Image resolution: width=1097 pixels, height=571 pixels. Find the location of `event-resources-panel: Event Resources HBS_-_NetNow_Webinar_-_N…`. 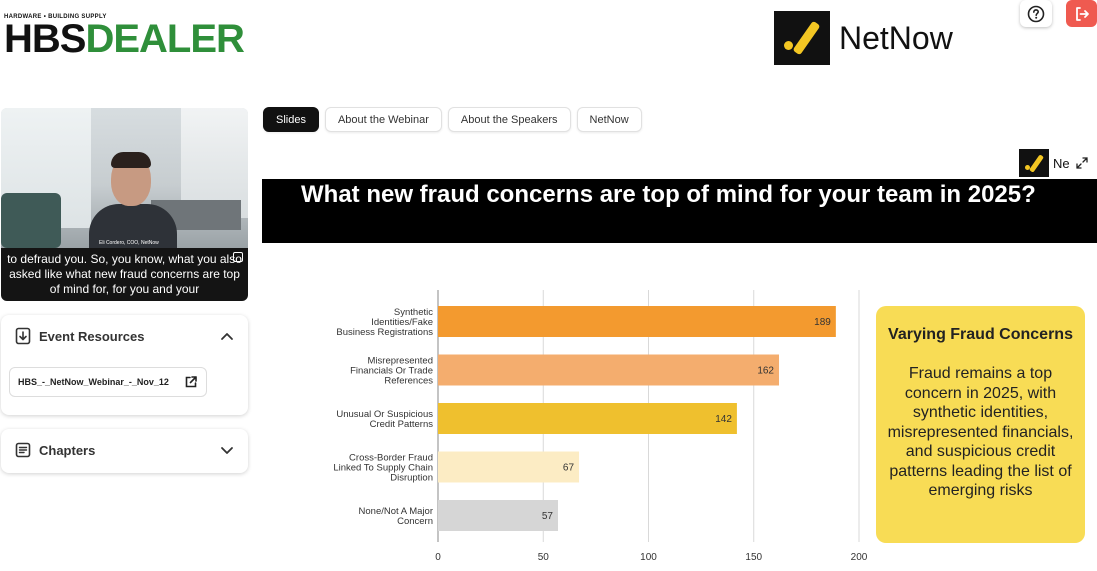

event-resources-panel: Event Resources HBS_-_NetNow_Webinar_-_N… is located at coordinates (124, 365).